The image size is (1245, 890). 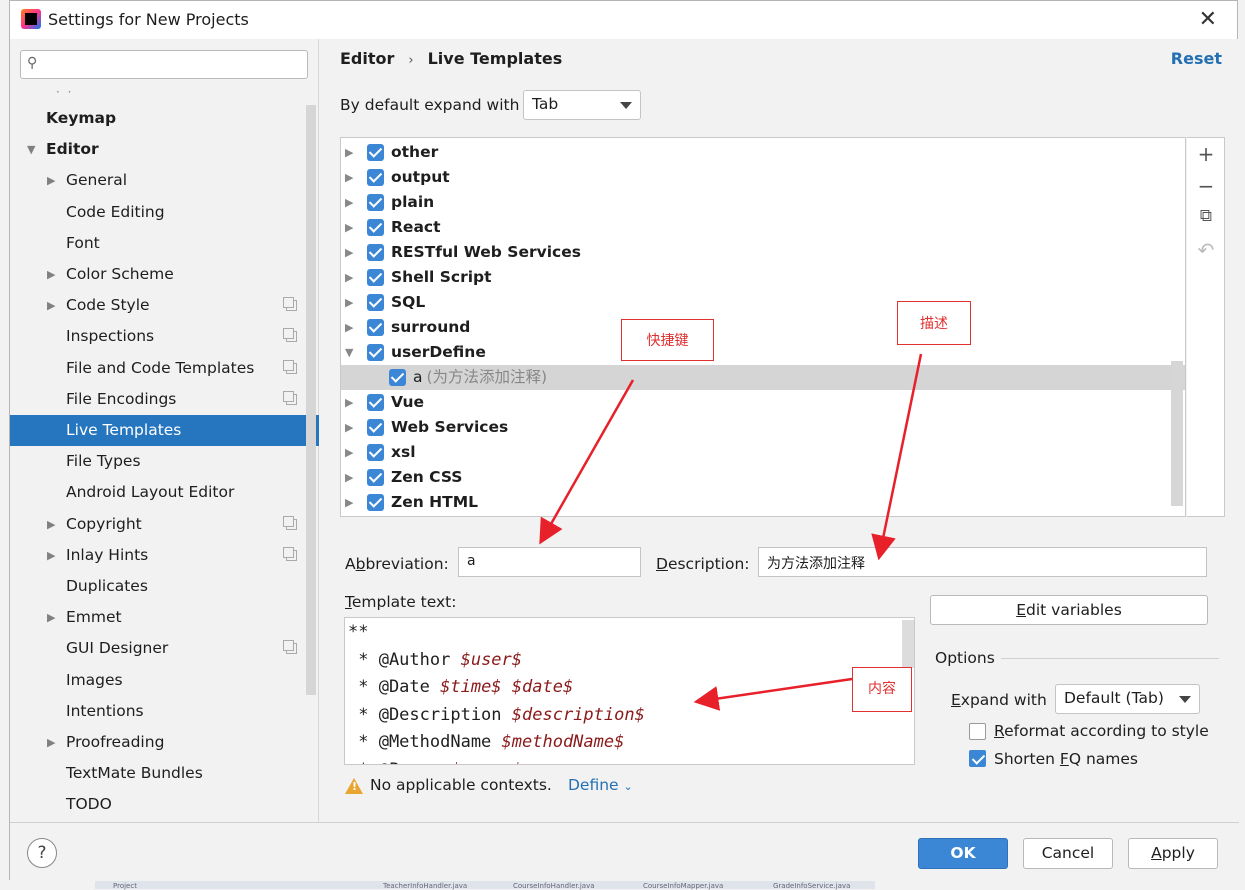 I want to click on breadcrumb-parent: Editor, so click(x=367, y=58).